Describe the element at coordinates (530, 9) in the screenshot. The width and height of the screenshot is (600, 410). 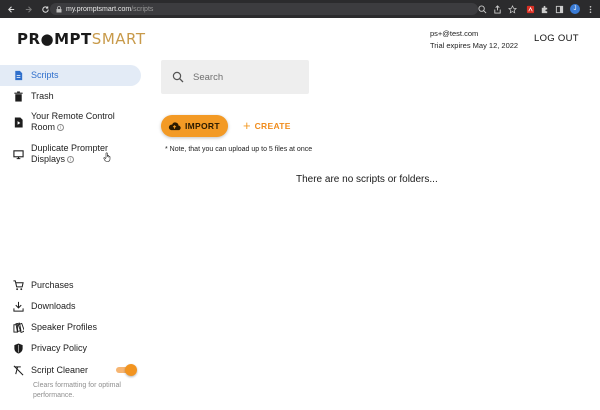
I see `pdf-extension-icon` at that location.